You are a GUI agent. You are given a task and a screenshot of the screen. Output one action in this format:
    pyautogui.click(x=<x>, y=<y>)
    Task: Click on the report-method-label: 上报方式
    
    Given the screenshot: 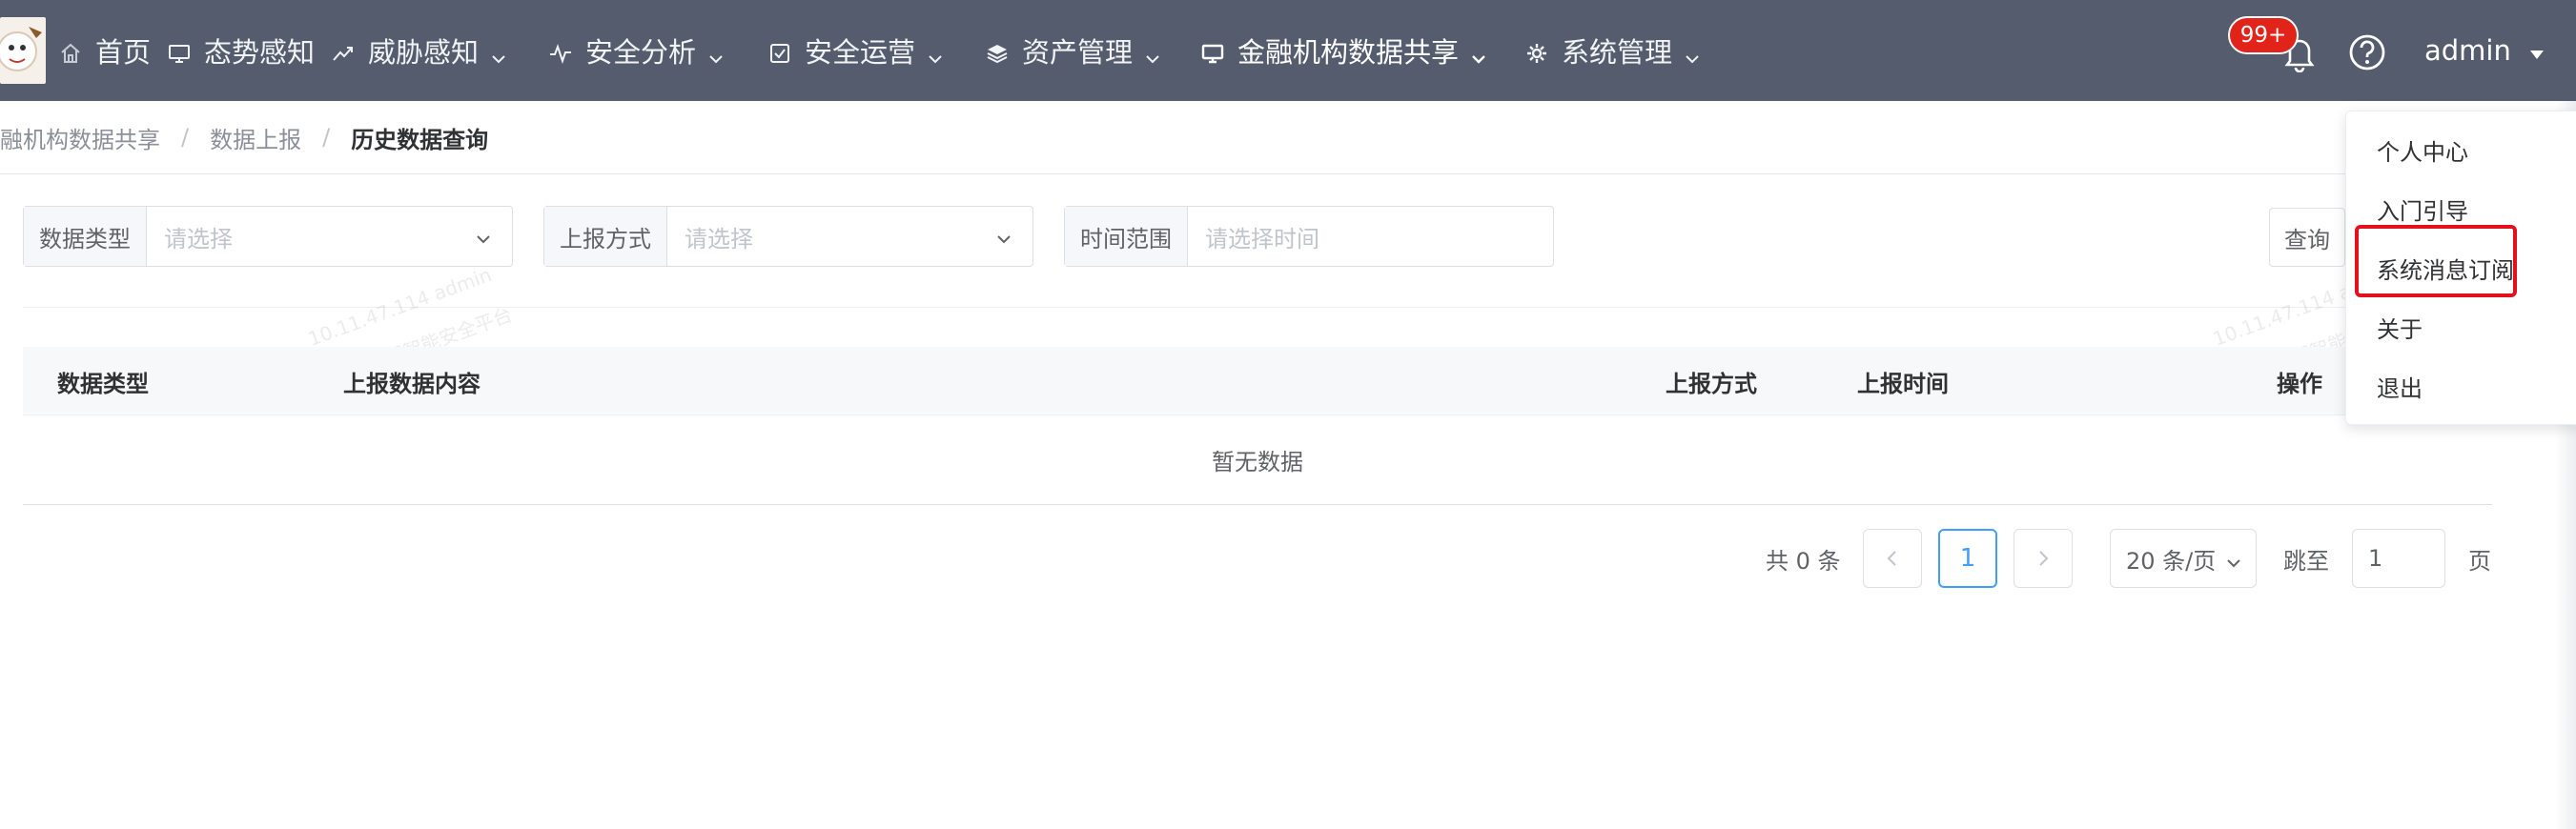 What is the action you would take?
    pyautogui.click(x=605, y=237)
    